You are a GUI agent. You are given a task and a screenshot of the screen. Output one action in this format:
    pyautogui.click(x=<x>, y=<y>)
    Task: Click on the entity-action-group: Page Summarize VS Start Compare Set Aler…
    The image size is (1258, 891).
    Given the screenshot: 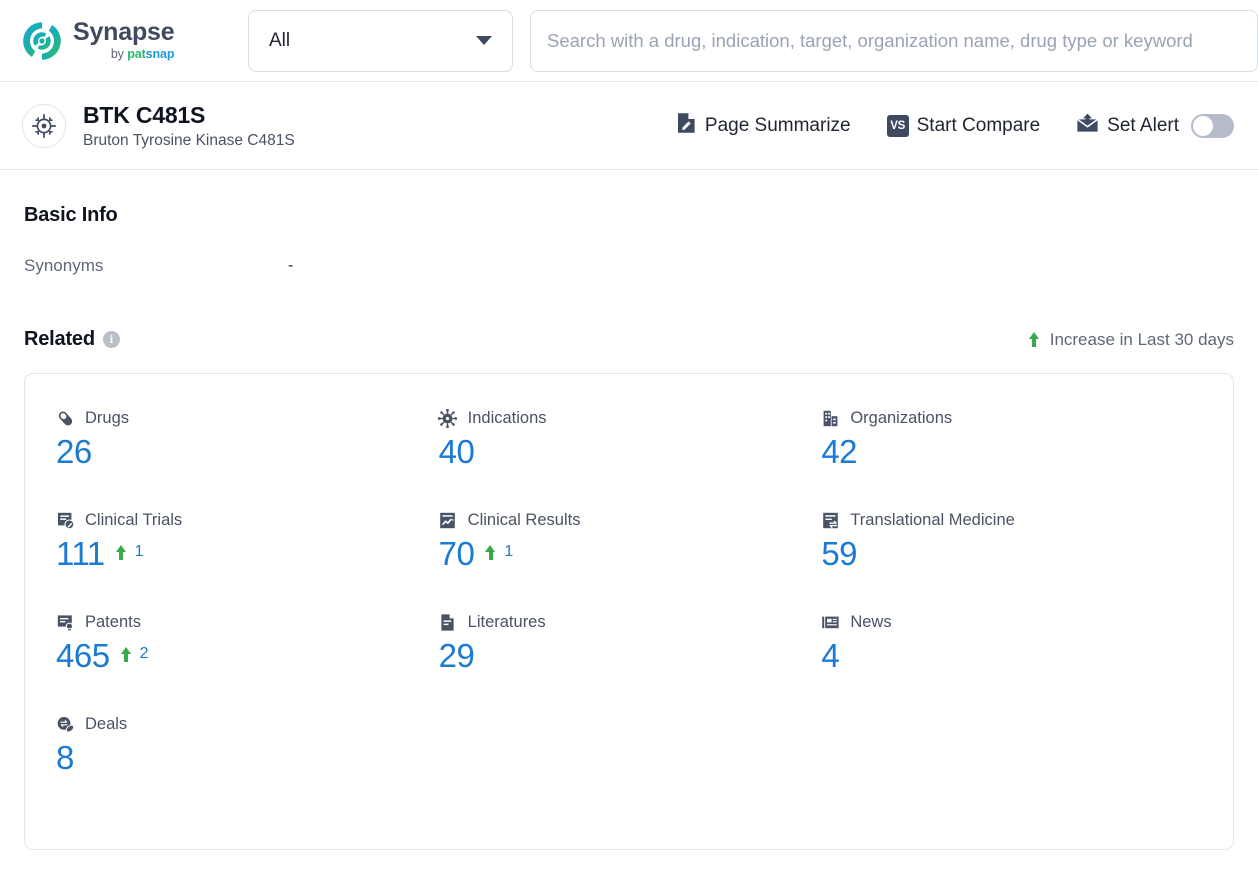 What is the action you would take?
    pyautogui.click(x=955, y=125)
    